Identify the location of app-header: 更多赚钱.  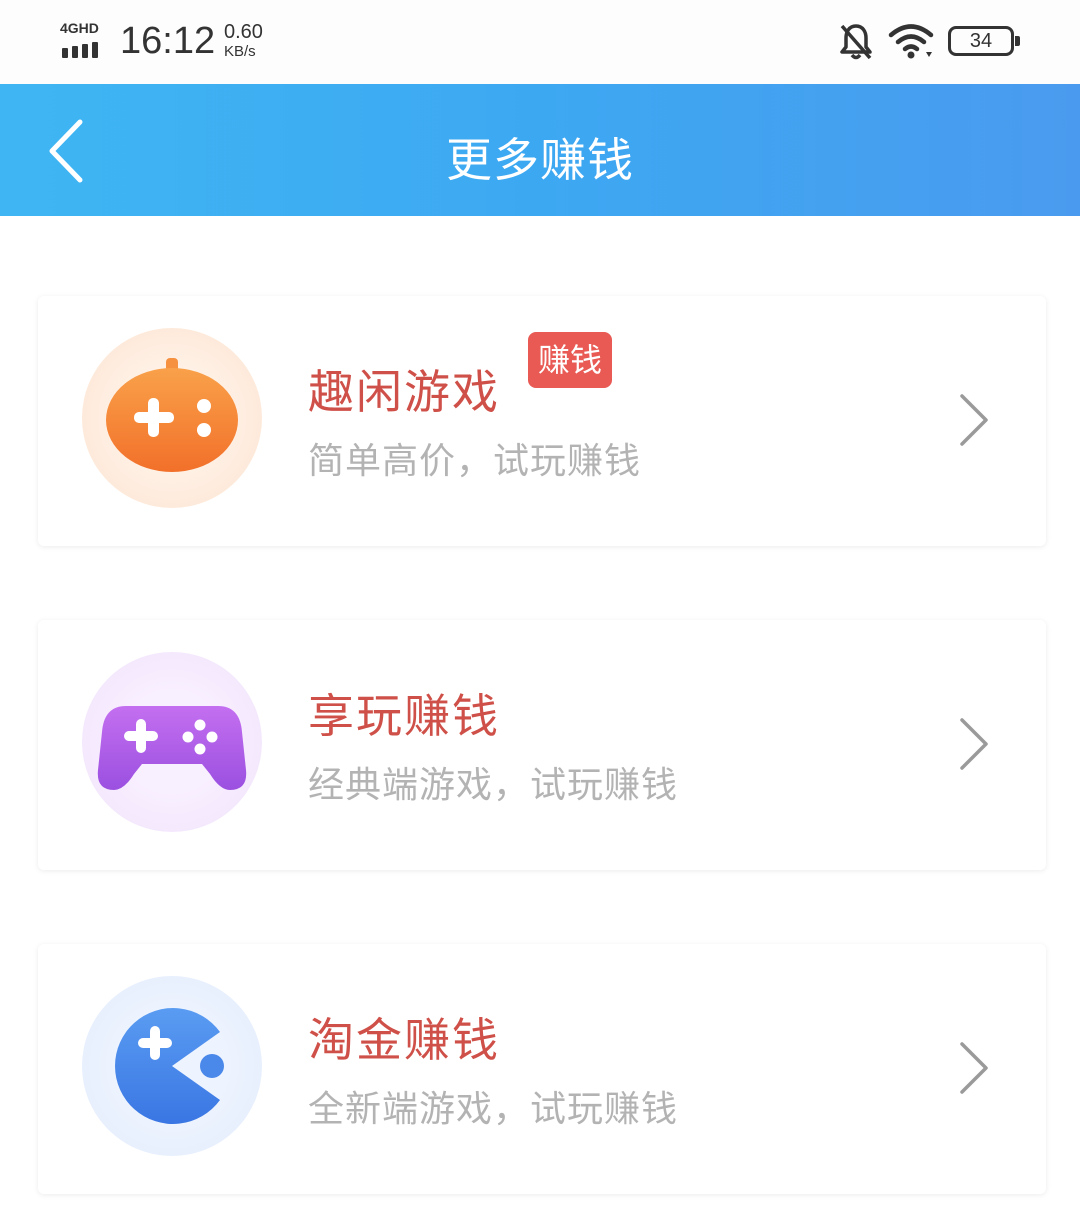
(540, 150).